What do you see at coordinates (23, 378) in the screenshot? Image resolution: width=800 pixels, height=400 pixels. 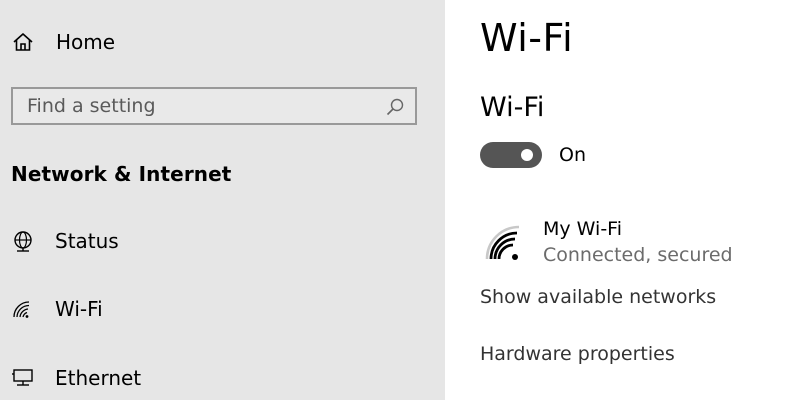 I see `ethernet-icon` at bounding box center [23, 378].